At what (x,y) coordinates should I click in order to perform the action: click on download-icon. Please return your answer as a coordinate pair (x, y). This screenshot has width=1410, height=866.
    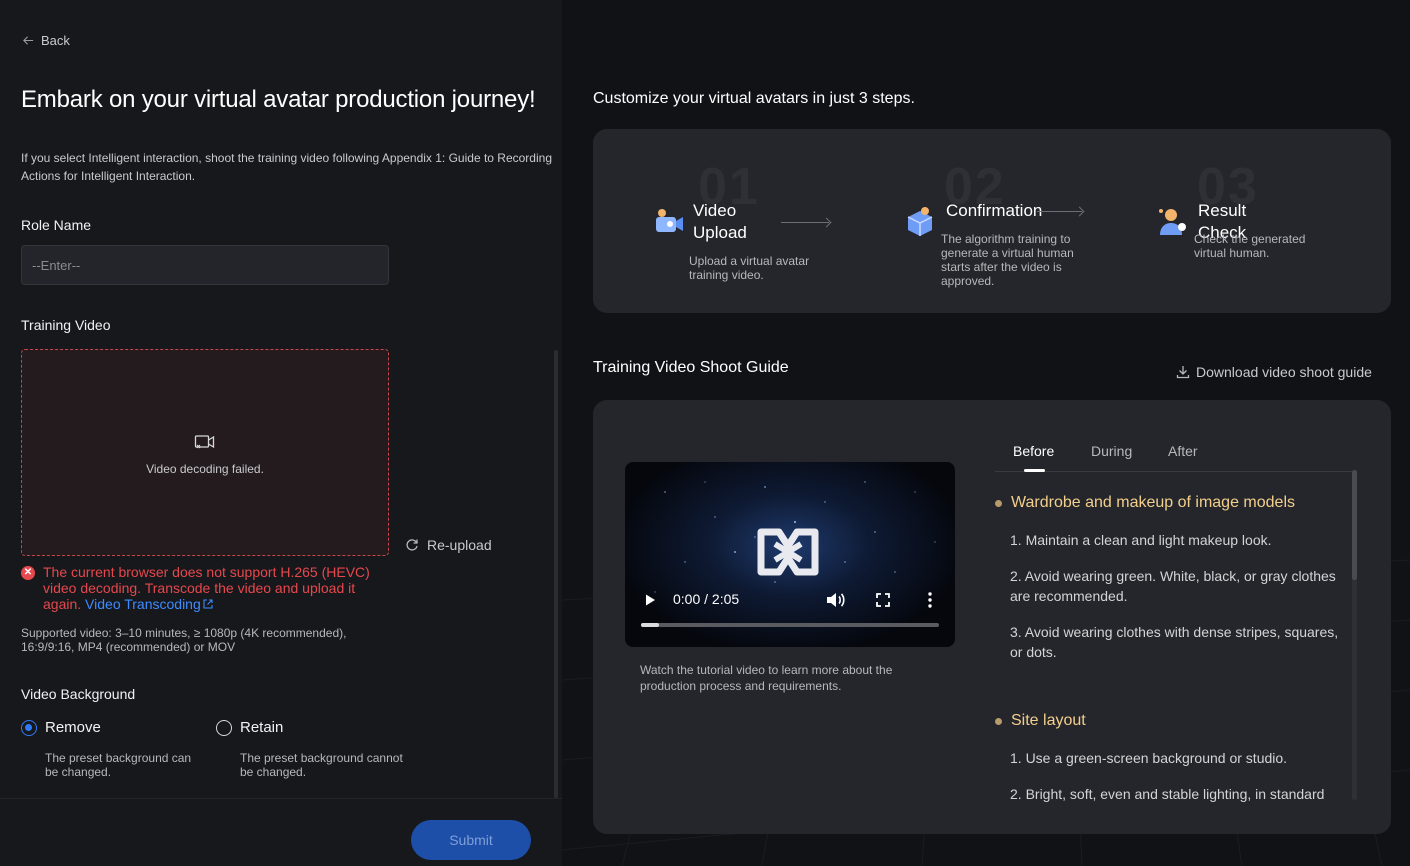
    Looking at the image, I should click on (1183, 372).